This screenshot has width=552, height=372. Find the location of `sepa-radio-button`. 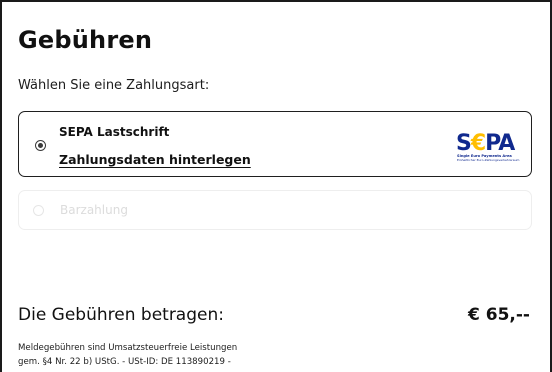

sepa-radio-button is located at coordinates (40, 145).